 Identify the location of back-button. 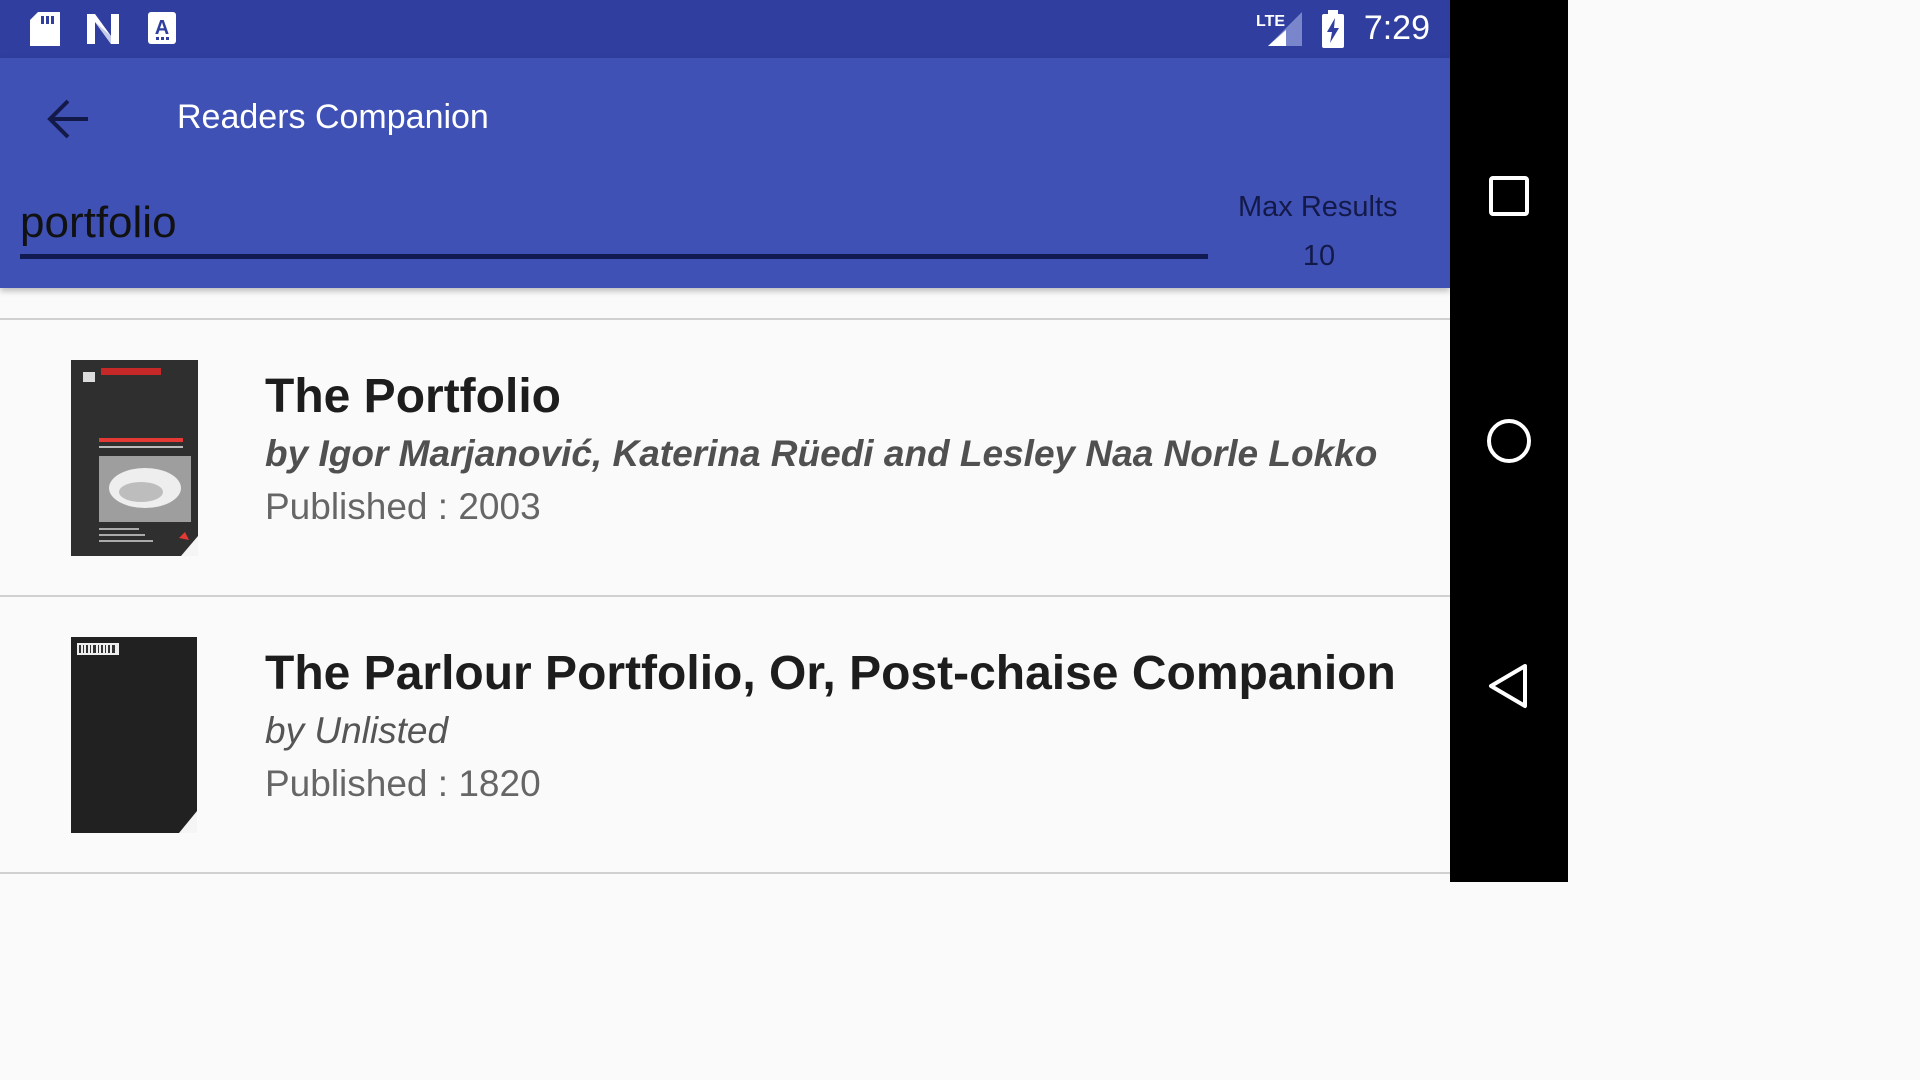
(70, 119).